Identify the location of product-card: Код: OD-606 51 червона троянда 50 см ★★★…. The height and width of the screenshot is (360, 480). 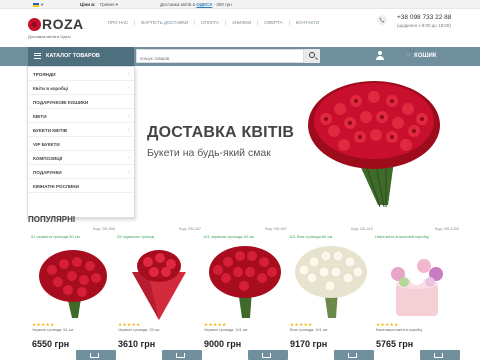
(73, 293).